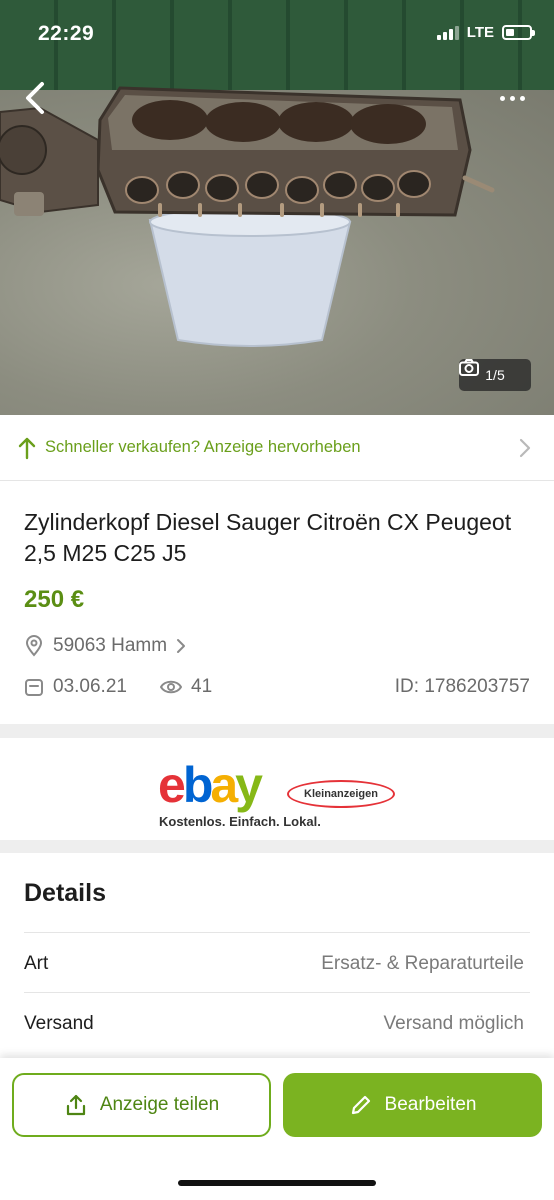  What do you see at coordinates (277, 689) in the screenshot?
I see `listing-meta: 03.06.21 41 ID: 1786203757` at bounding box center [277, 689].